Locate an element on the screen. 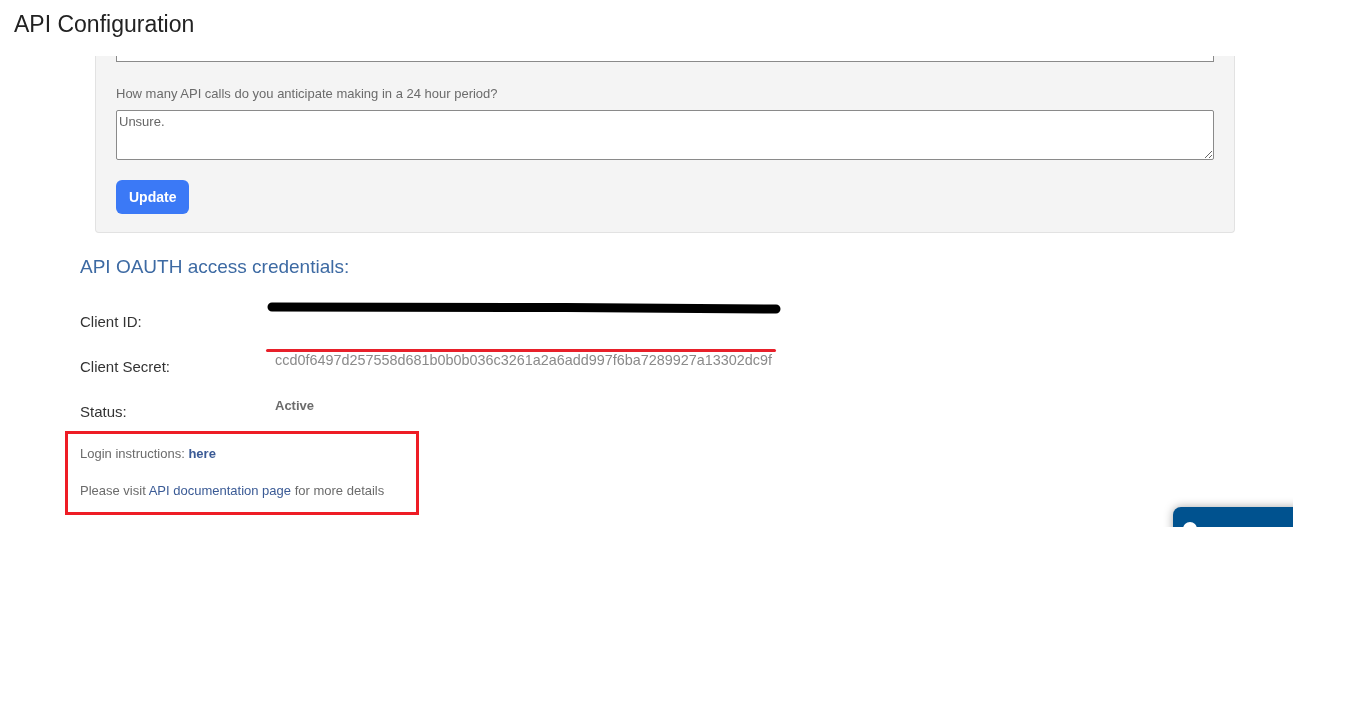 The image size is (1366, 728). here-link: here is located at coordinates (202, 453).